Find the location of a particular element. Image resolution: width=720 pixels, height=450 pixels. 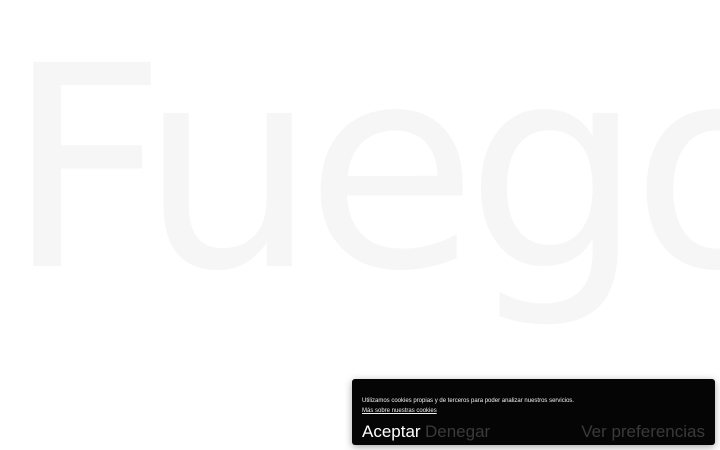

cookie-actions: Aceptar Denegar Ver preferencias is located at coordinates (533, 432).